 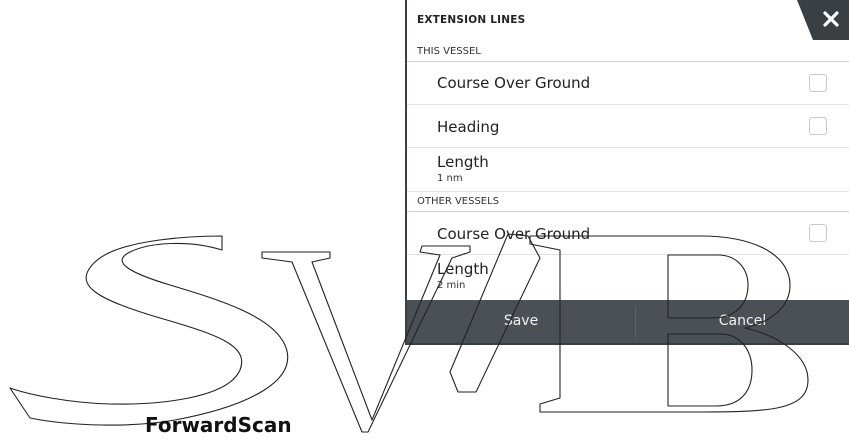 What do you see at coordinates (628, 233) in the screenshot?
I see `row-other-vessels-cog: Course Over Ground` at bounding box center [628, 233].